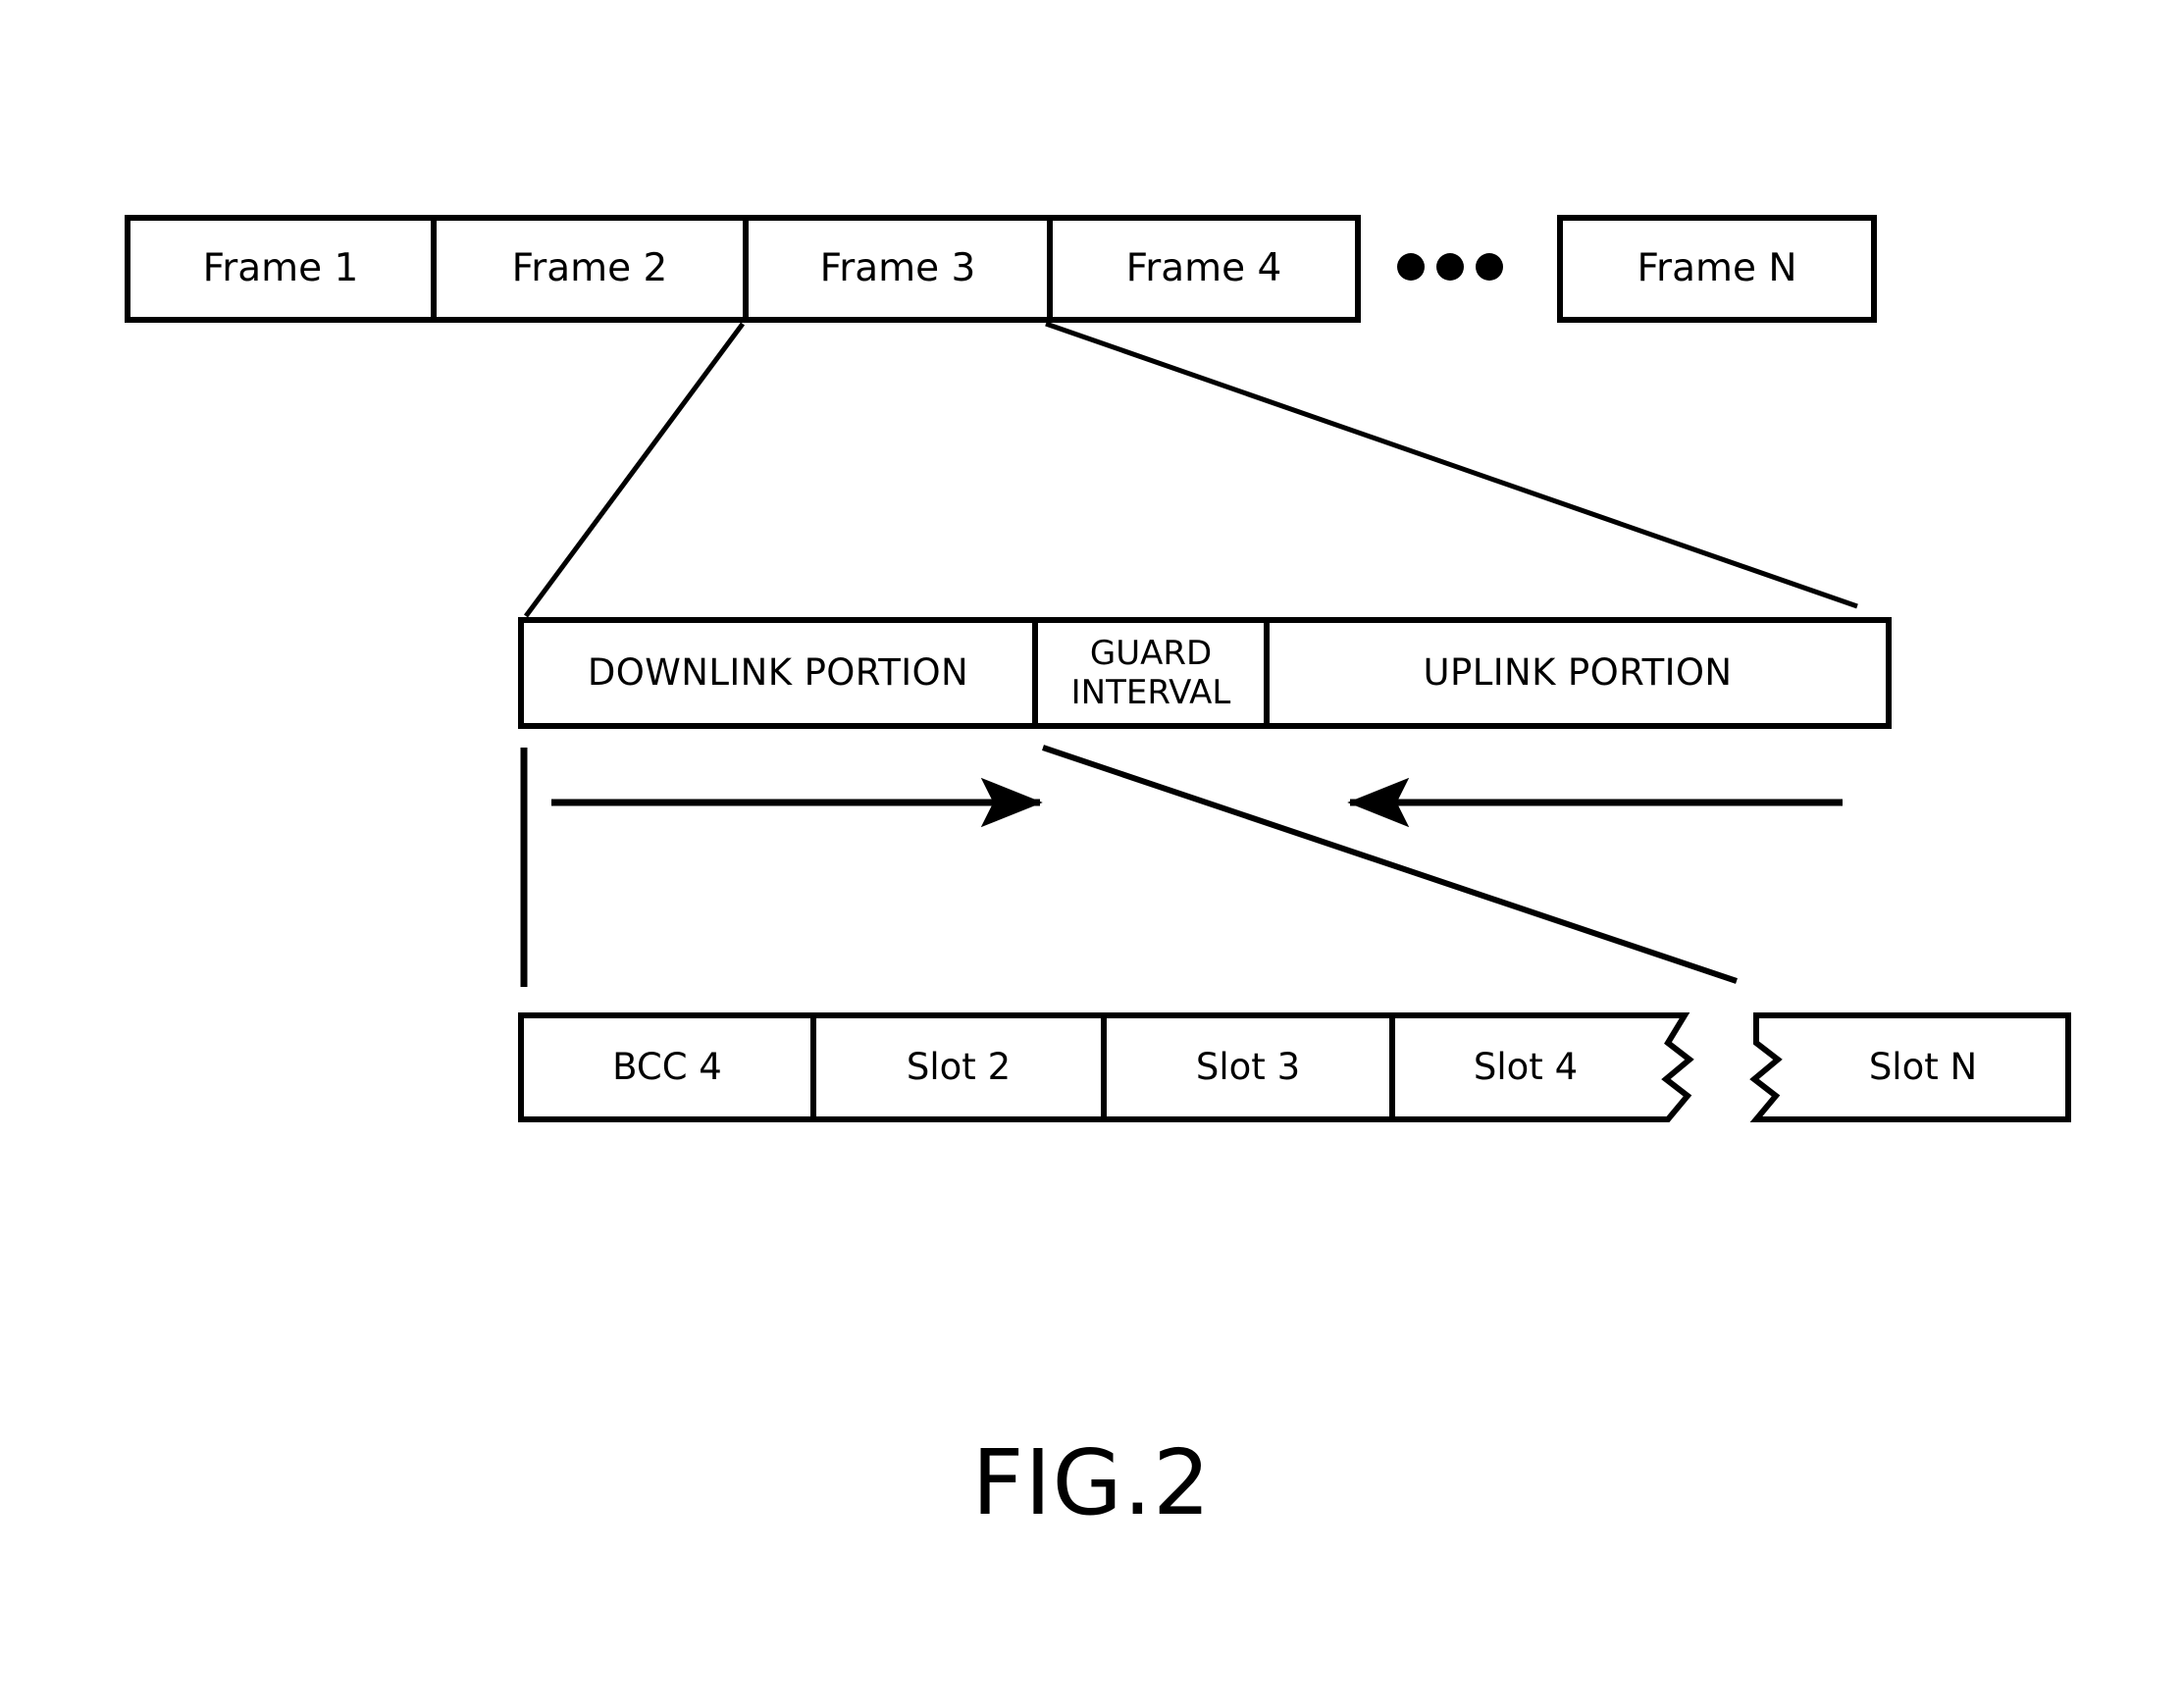 The image size is (2183, 1708). I want to click on downlink-slot-callout-line, so click(1390, 865).